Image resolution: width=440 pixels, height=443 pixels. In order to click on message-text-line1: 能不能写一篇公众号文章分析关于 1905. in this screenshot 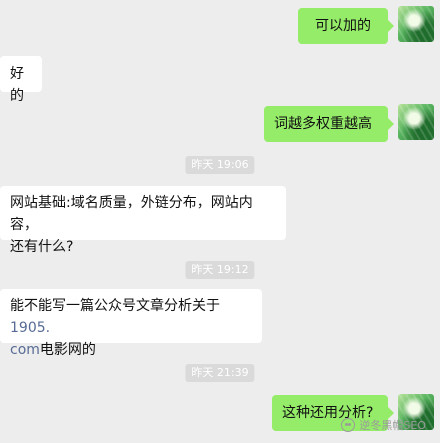, I will do `click(131, 317)`.